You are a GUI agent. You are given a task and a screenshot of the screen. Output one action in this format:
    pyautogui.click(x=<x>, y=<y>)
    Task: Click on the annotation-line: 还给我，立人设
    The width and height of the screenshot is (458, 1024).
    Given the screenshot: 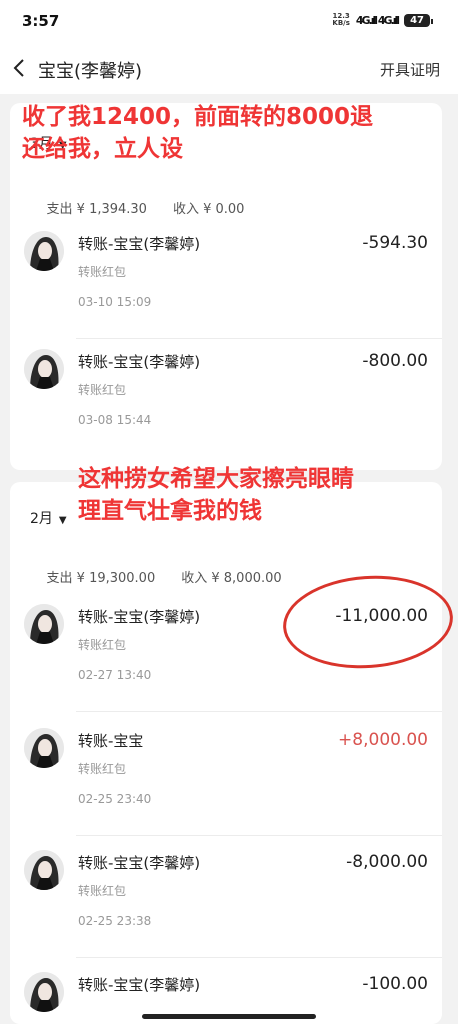 What is the action you would take?
    pyautogui.click(x=102, y=149)
    